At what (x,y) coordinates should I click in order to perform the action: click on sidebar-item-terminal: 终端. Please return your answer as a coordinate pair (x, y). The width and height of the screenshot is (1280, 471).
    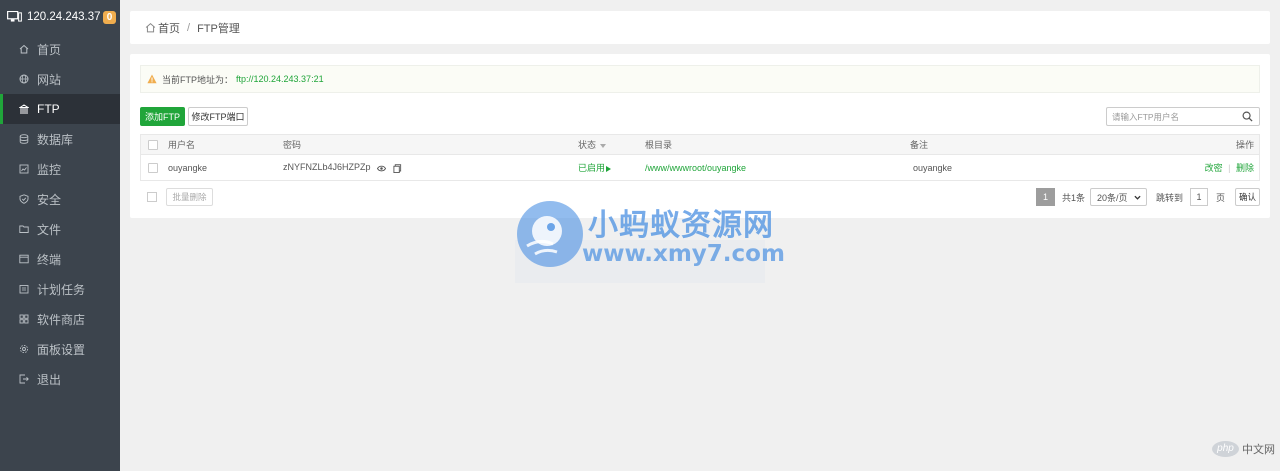
    Looking at the image, I should click on (60, 259).